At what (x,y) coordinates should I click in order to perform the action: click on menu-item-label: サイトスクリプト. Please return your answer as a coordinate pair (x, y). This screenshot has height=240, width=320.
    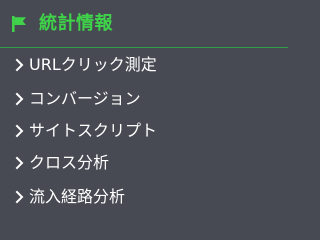
    Looking at the image, I should click on (93, 130).